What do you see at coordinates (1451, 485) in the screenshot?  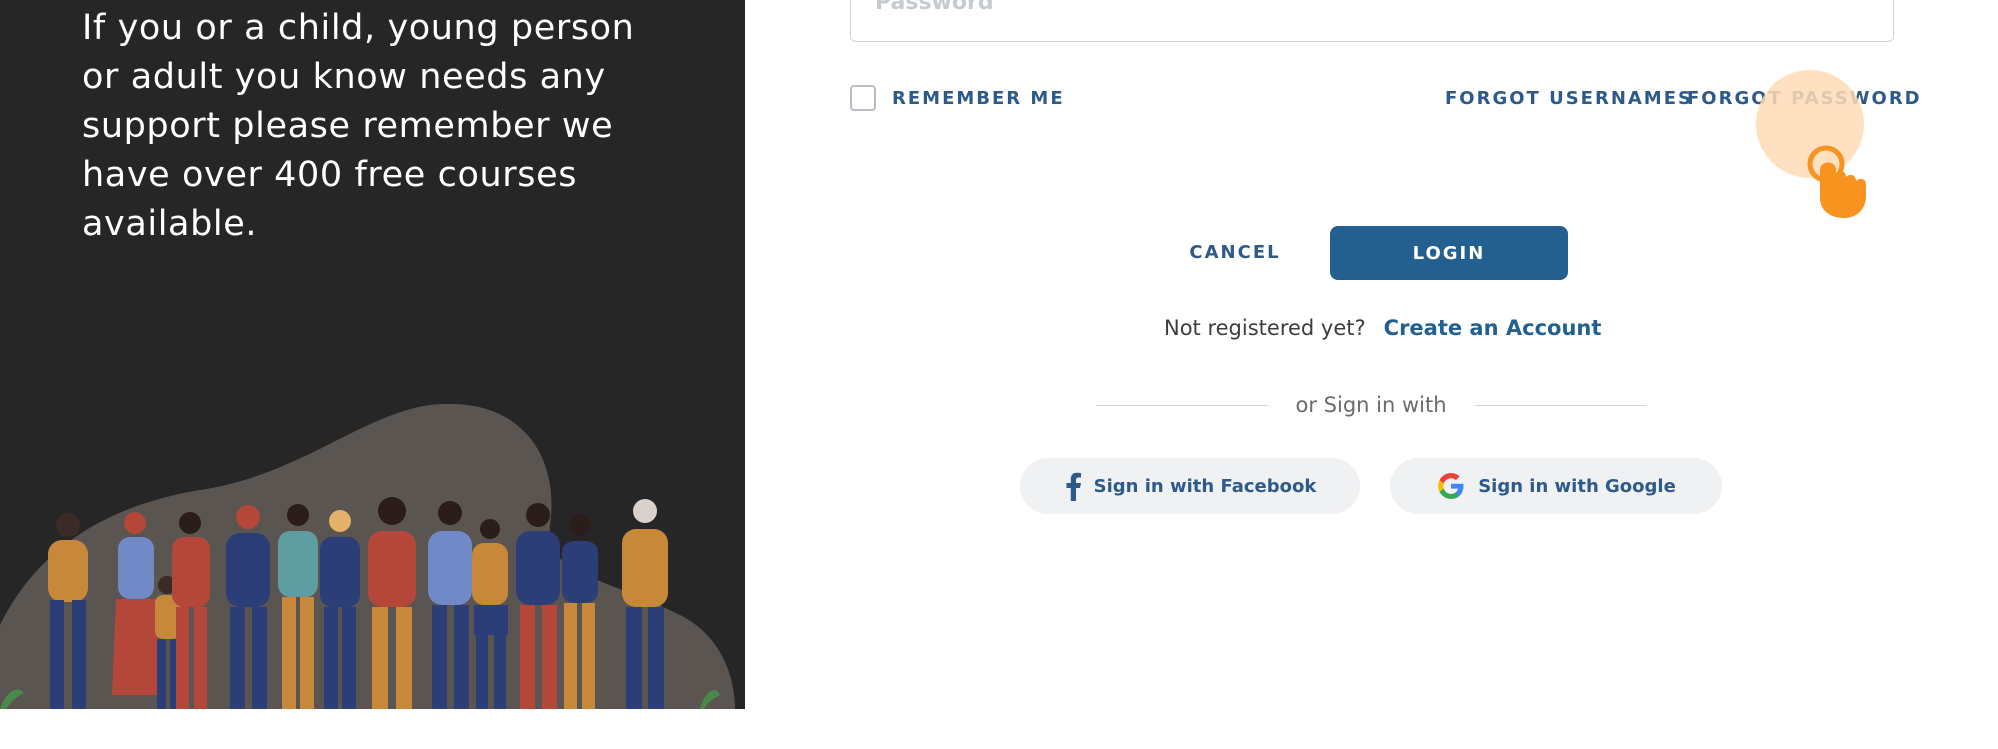 I see `google-icon` at bounding box center [1451, 485].